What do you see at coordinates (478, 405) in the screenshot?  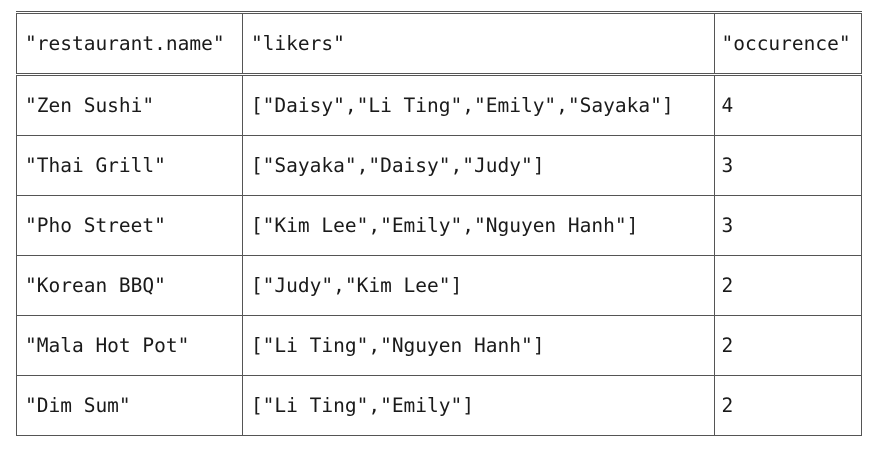 I see `cell-likers: ["Li Ting","Emily"]` at bounding box center [478, 405].